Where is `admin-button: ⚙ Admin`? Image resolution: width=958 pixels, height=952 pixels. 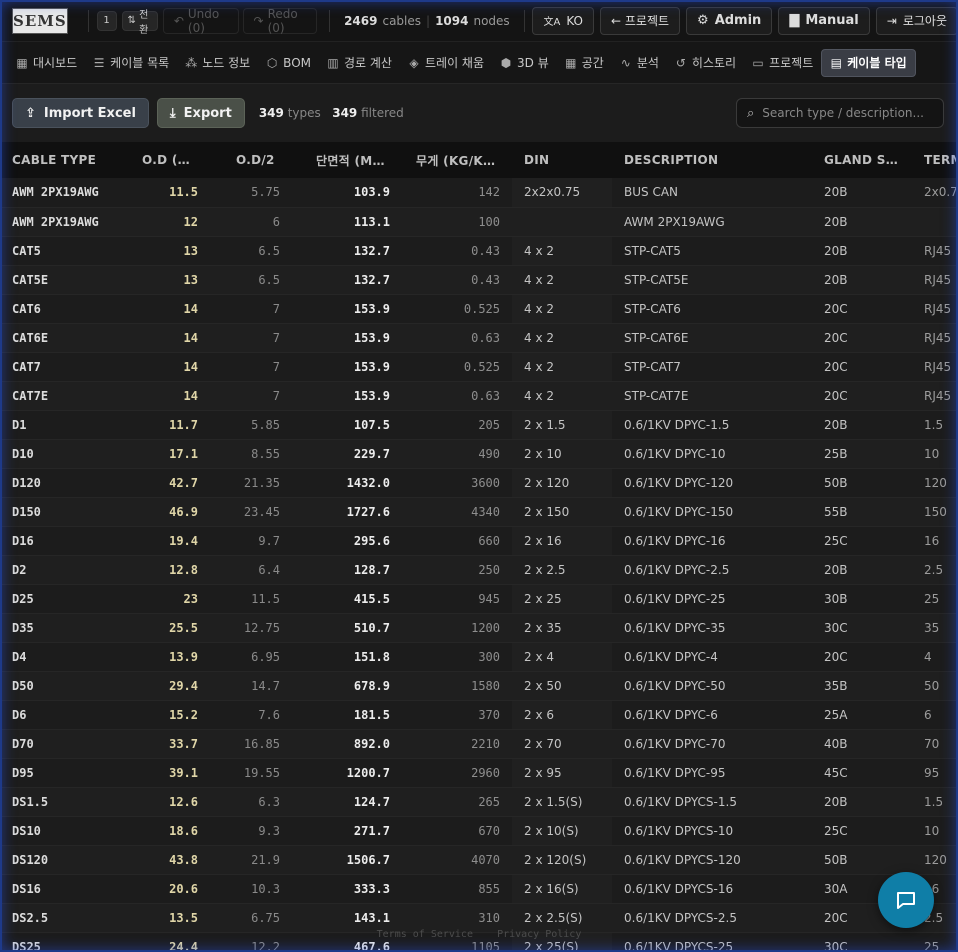
admin-button: ⚙ Admin is located at coordinates (729, 20).